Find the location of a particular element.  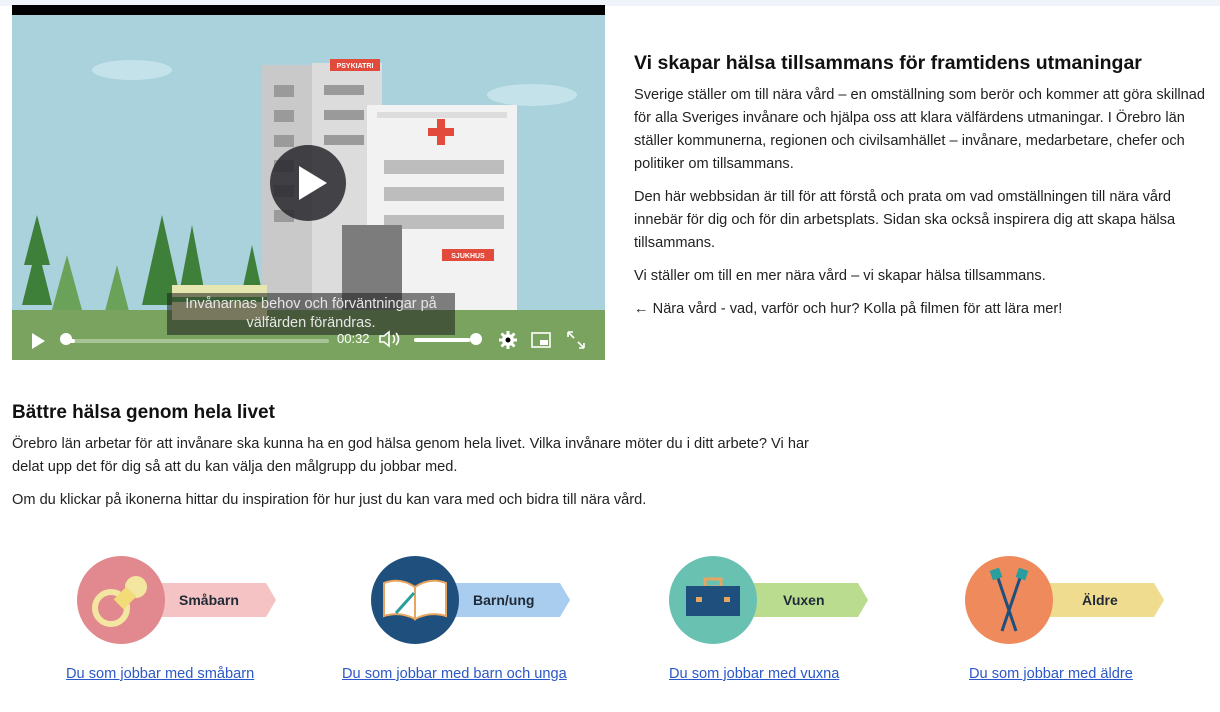

group-barn-ung: Barn/ung Du som jobbar med barn och unga is located at coordinates (492, 623).